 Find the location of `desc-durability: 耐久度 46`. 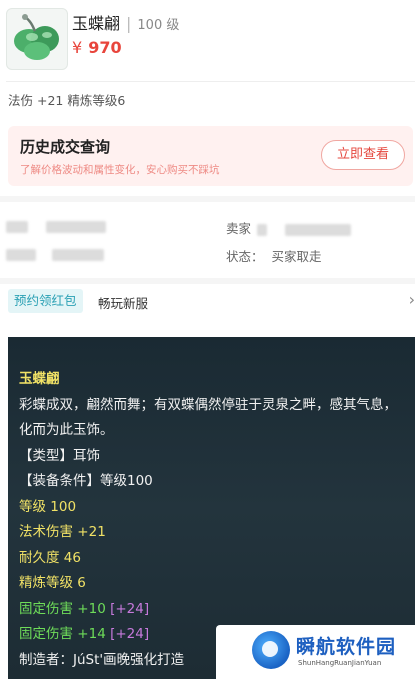

desc-durability: 耐久度 46 is located at coordinates (50, 557).